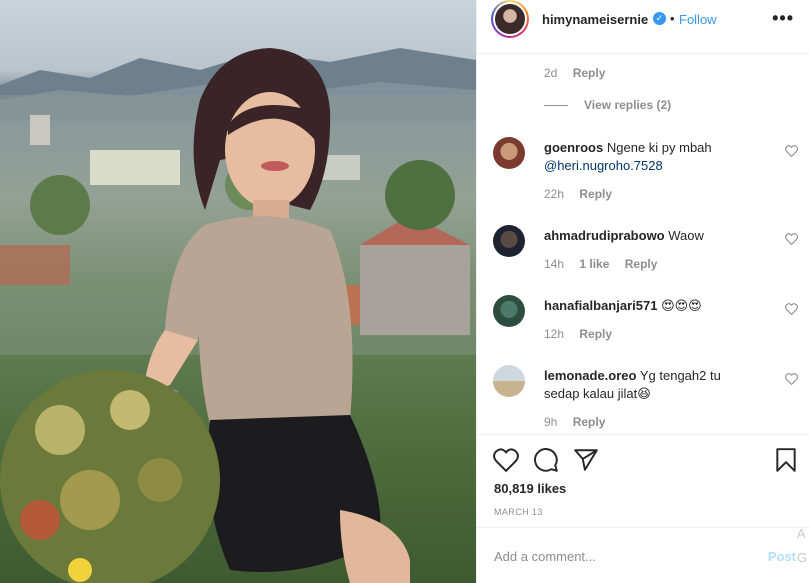 Image resolution: width=809 pixels, height=583 pixels. I want to click on comment-time: 22h, so click(554, 194).